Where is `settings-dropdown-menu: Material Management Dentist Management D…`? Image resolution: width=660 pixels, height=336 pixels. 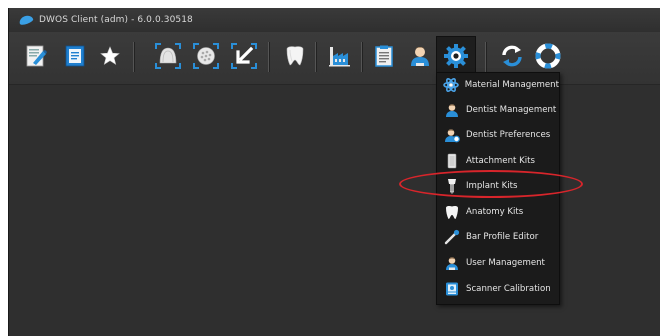 settings-dropdown-menu: Material Management Dentist Management D… is located at coordinates (498, 188).